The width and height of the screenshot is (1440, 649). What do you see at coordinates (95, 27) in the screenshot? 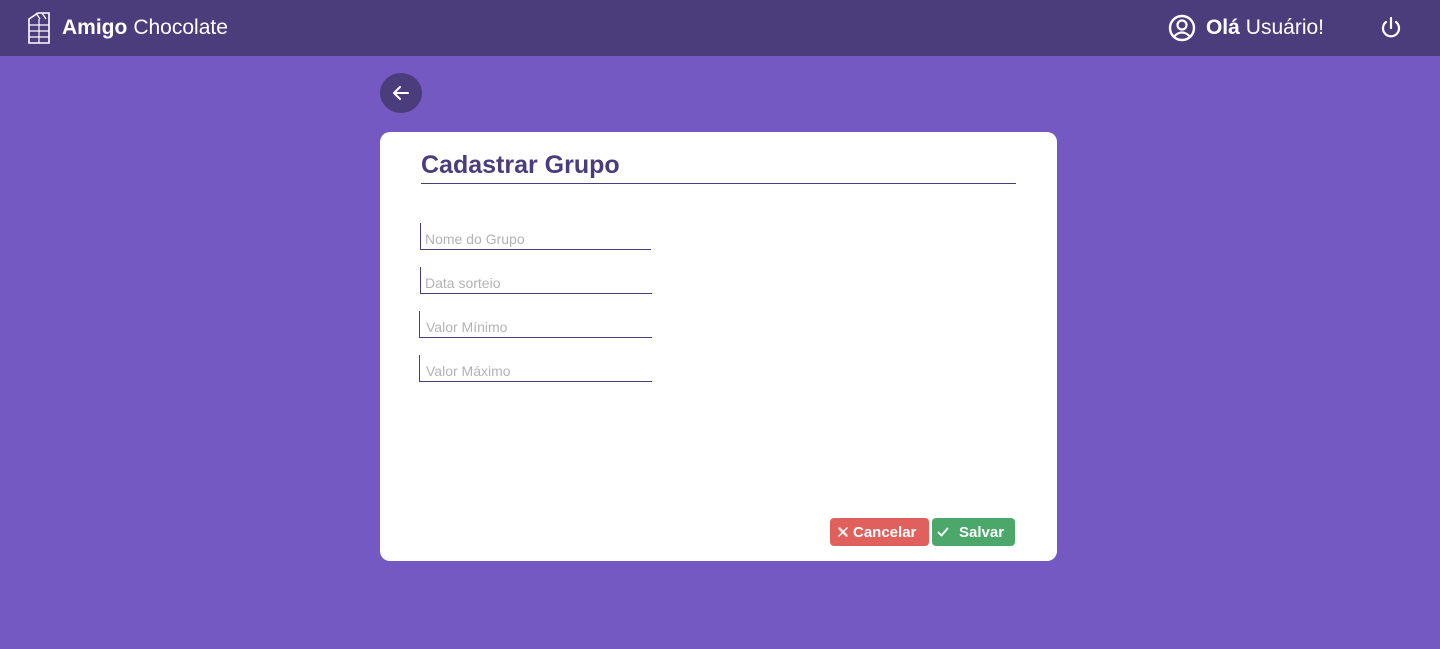
I see `brand-name-bold: Amigo` at bounding box center [95, 27].